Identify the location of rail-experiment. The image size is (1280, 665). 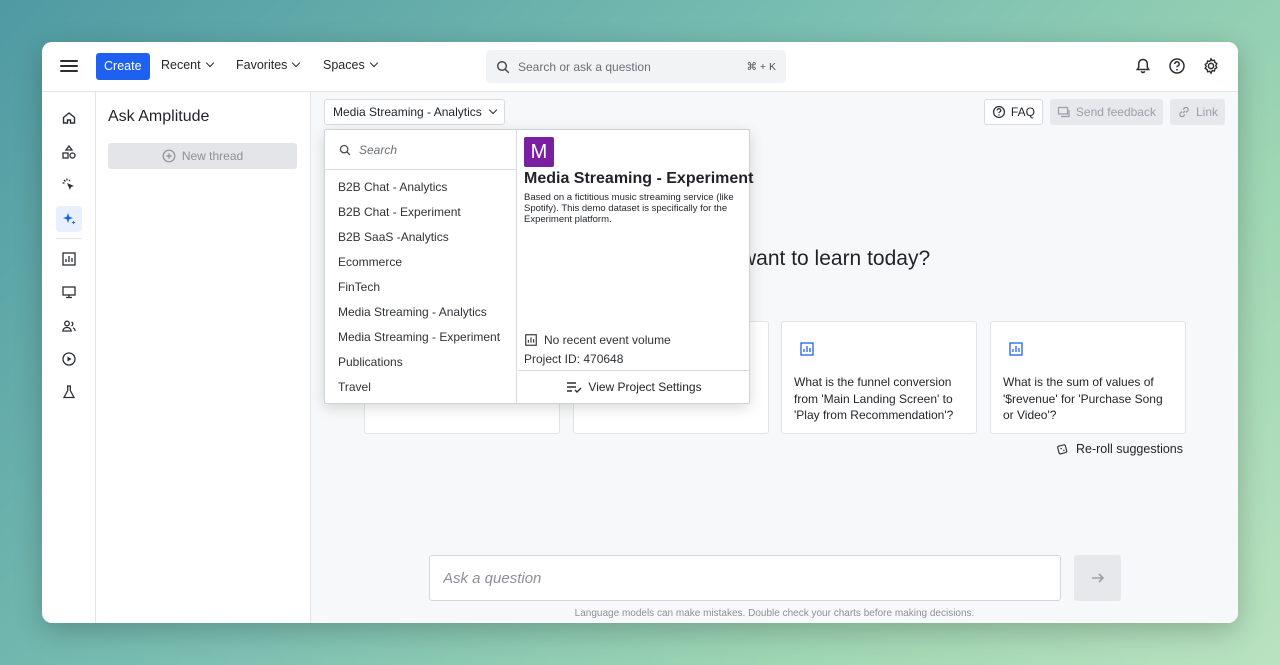
(69, 392).